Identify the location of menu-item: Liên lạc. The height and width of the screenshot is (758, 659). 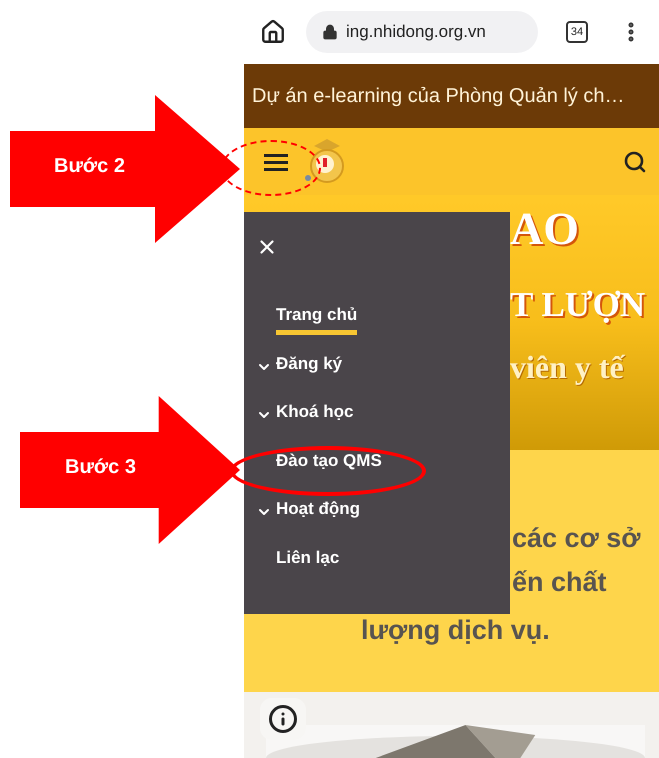
(308, 560).